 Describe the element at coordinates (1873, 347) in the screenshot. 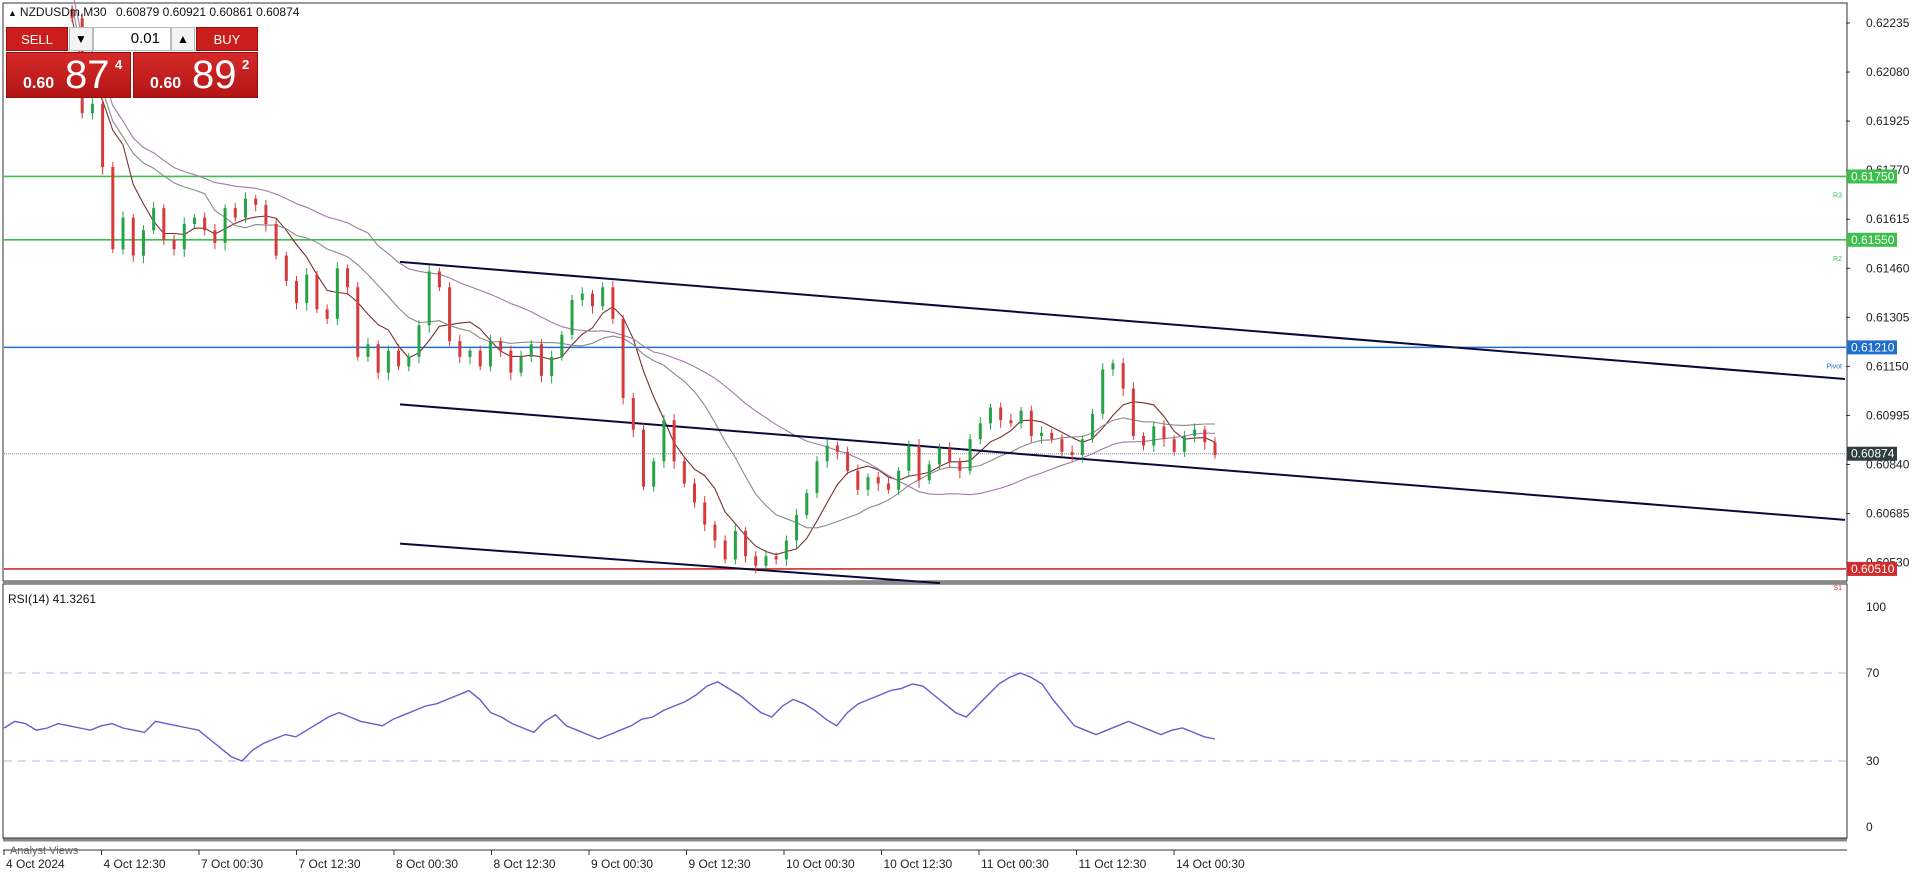

I see `price-tag-pivot: 0.61210` at that location.